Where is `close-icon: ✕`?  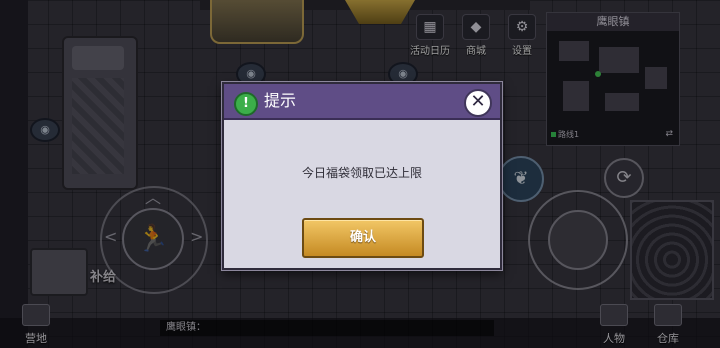
close-icon: ✕ is located at coordinates (478, 103).